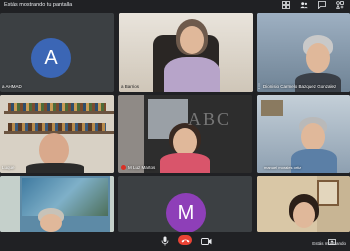  Describe the element at coordinates (12, 86) in the screenshot. I see `participant-name: a AHMAD` at that location.